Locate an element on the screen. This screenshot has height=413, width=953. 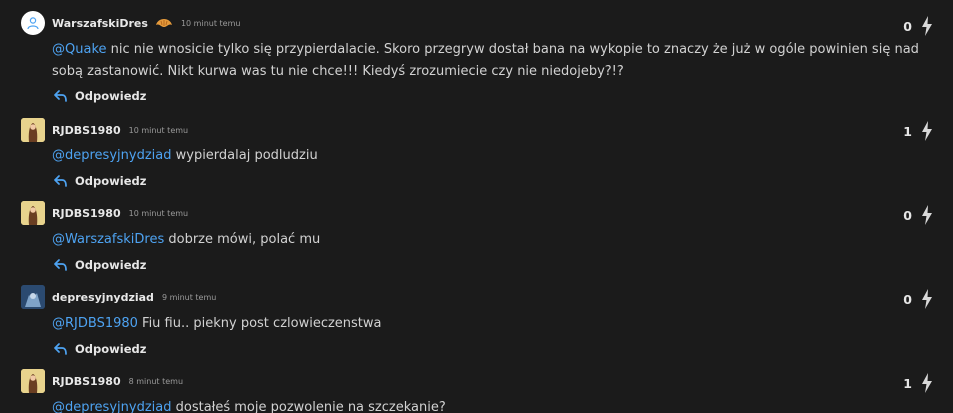
comment-text: wypierdalaj podludziu is located at coordinates (244, 155).